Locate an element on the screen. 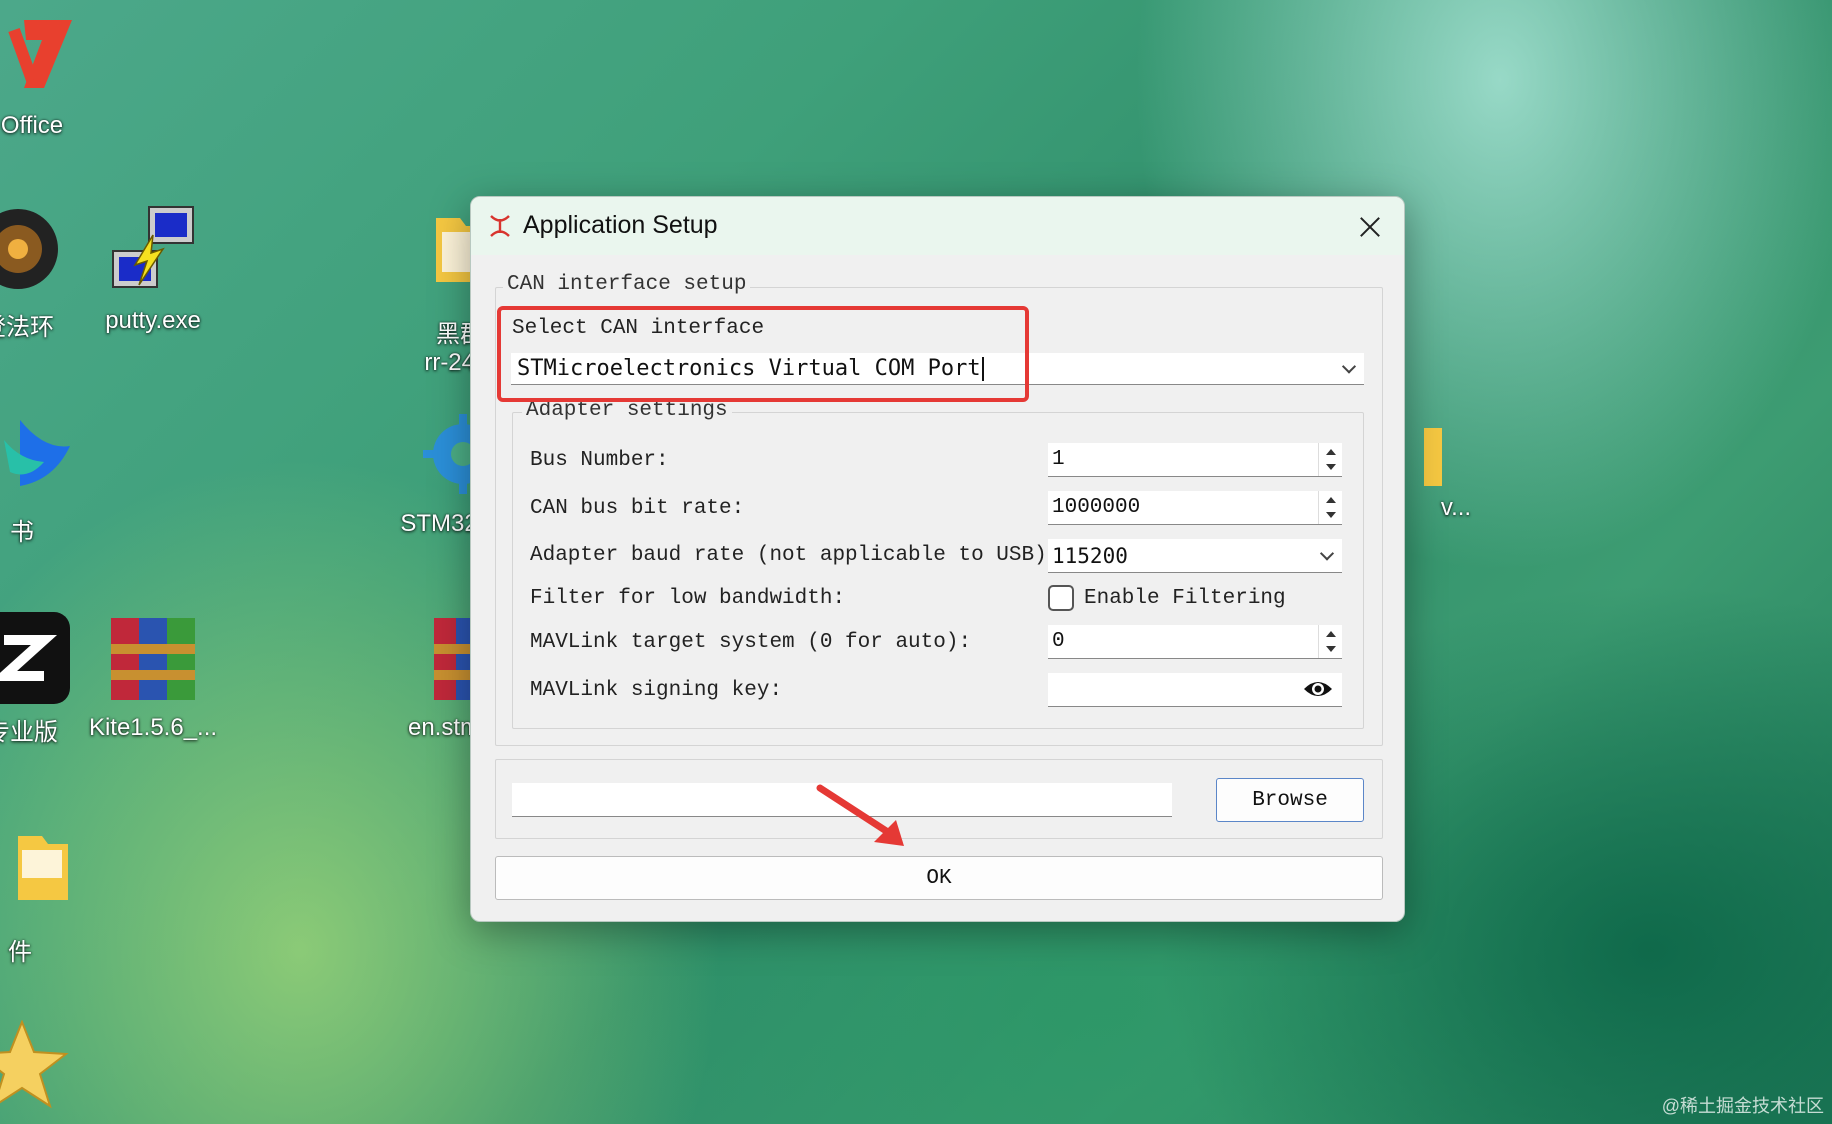 This screenshot has width=1832, height=1124. bus-number-value: 1 is located at coordinates (1058, 459).